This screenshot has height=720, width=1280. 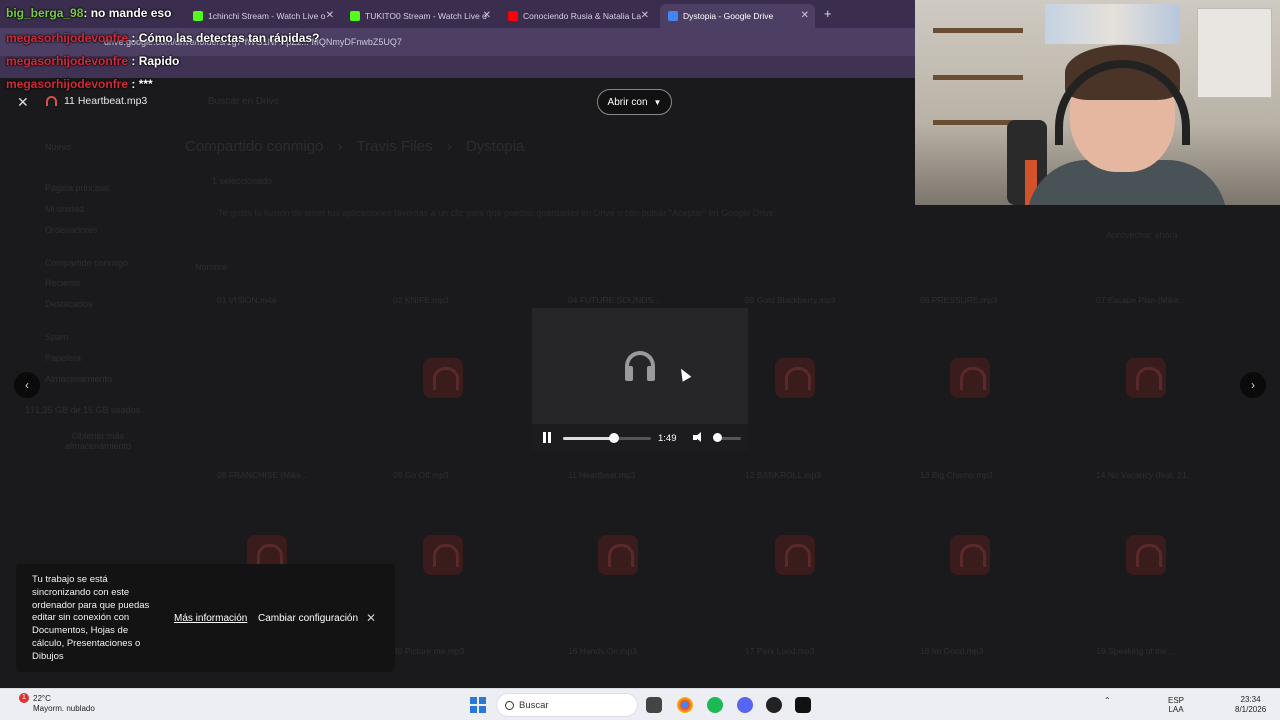 What do you see at coordinates (421, 300) in the screenshot?
I see `file-item: 02 KNIFE.mp3` at bounding box center [421, 300].